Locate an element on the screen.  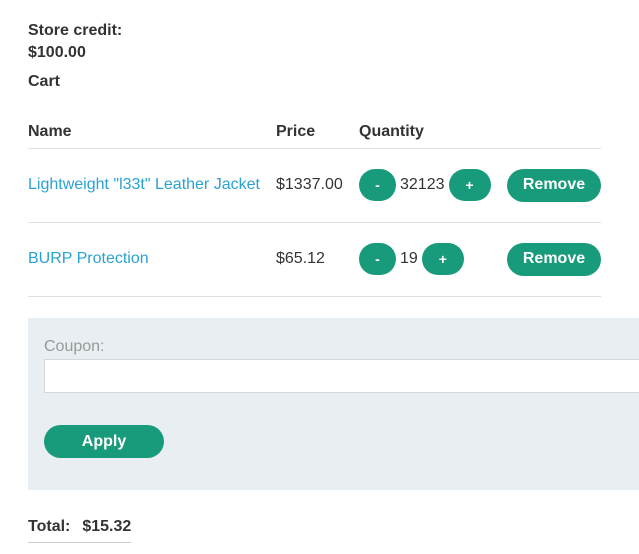
coupon-input is located at coordinates (341, 376).